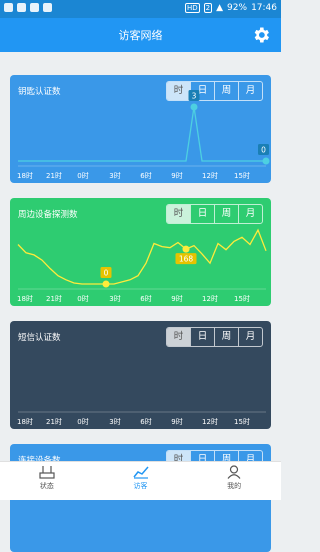 The image size is (320, 552). Describe the element at coordinates (234, 472) in the screenshot. I see `user-icon` at that location.